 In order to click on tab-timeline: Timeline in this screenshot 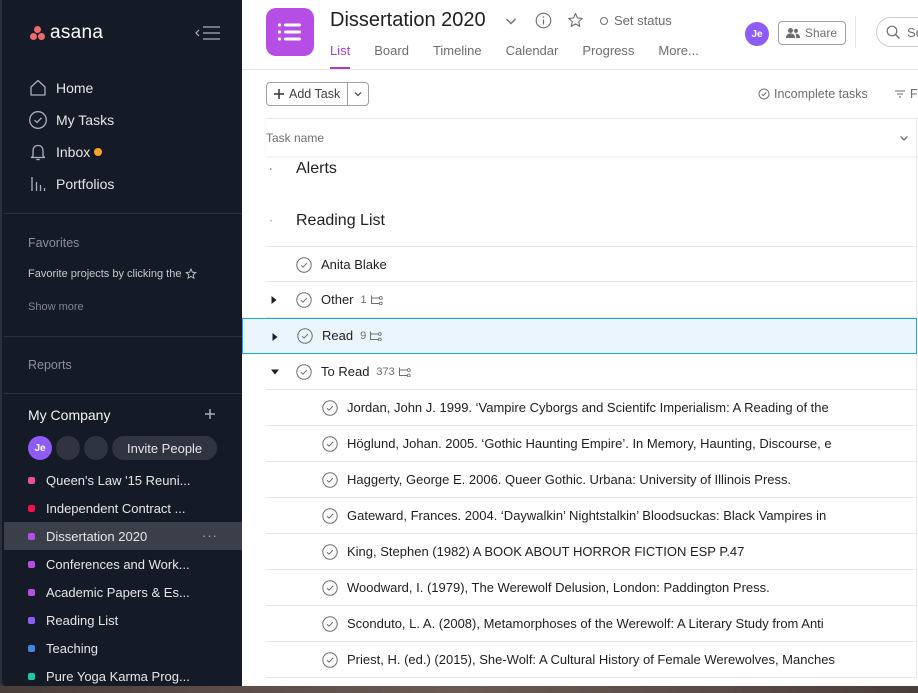, I will do `click(457, 56)`.